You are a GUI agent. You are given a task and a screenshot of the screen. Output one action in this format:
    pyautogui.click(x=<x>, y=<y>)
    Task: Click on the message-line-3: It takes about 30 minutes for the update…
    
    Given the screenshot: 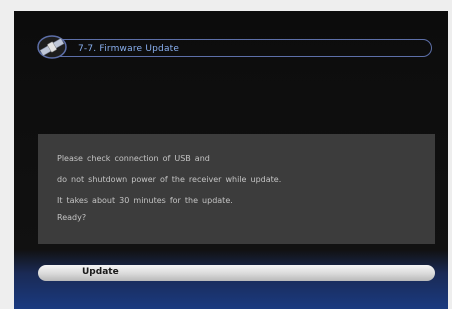 What is the action you would take?
    pyautogui.click(x=145, y=200)
    